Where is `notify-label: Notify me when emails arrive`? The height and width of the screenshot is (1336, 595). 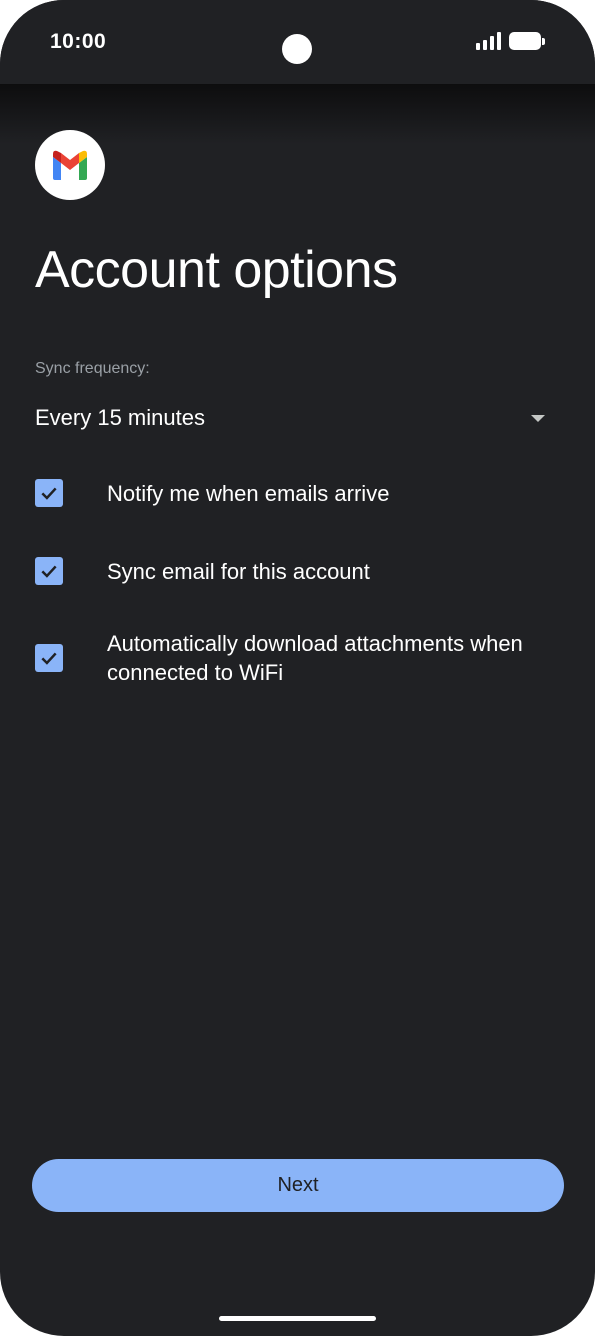 notify-label: Notify me when emails arrive is located at coordinates (248, 493).